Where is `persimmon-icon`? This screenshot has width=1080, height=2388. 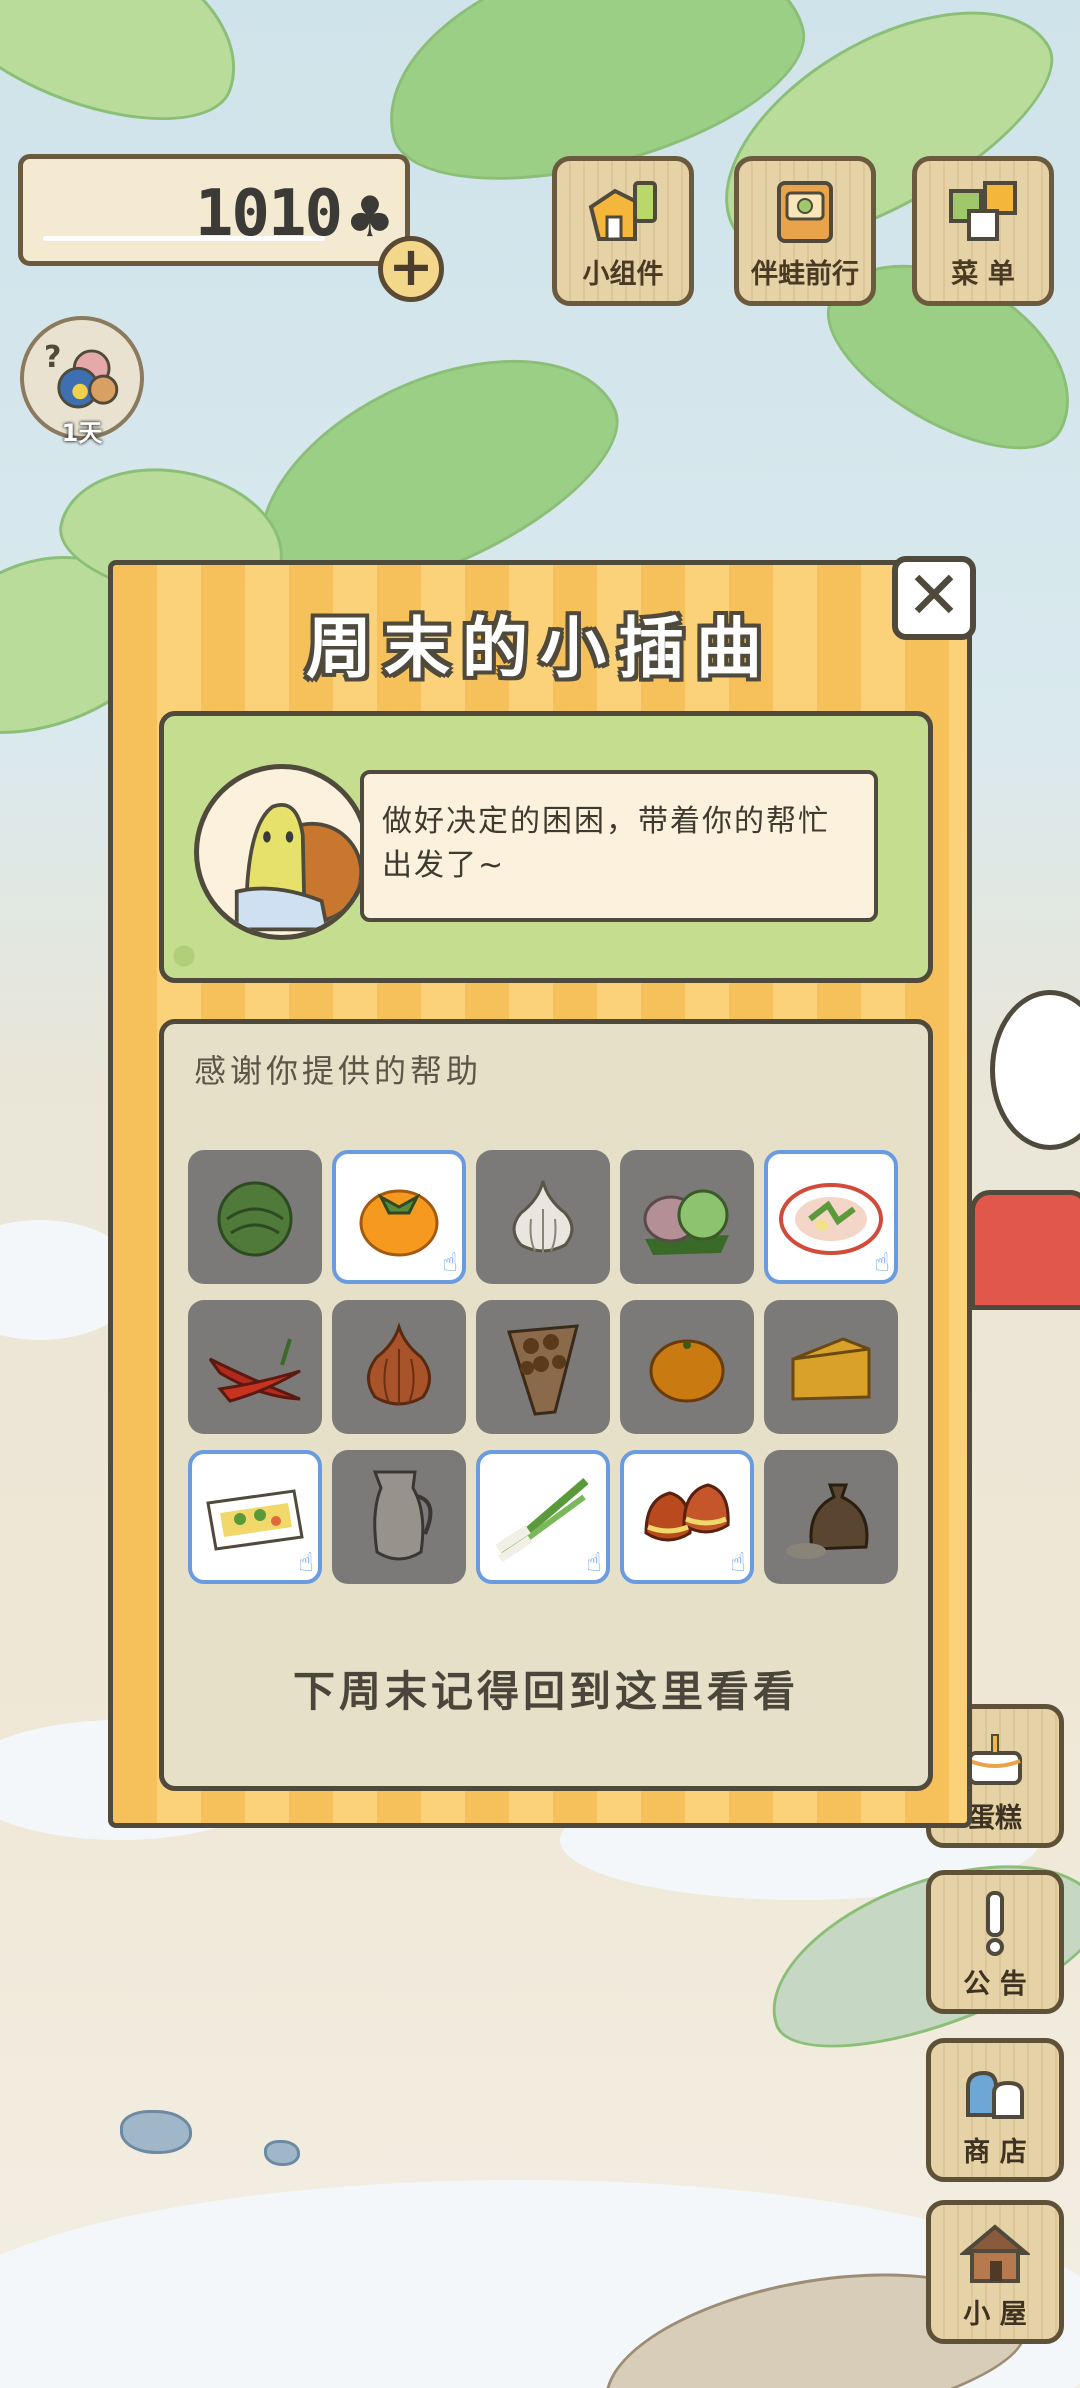 persimmon-icon is located at coordinates (399, 1223).